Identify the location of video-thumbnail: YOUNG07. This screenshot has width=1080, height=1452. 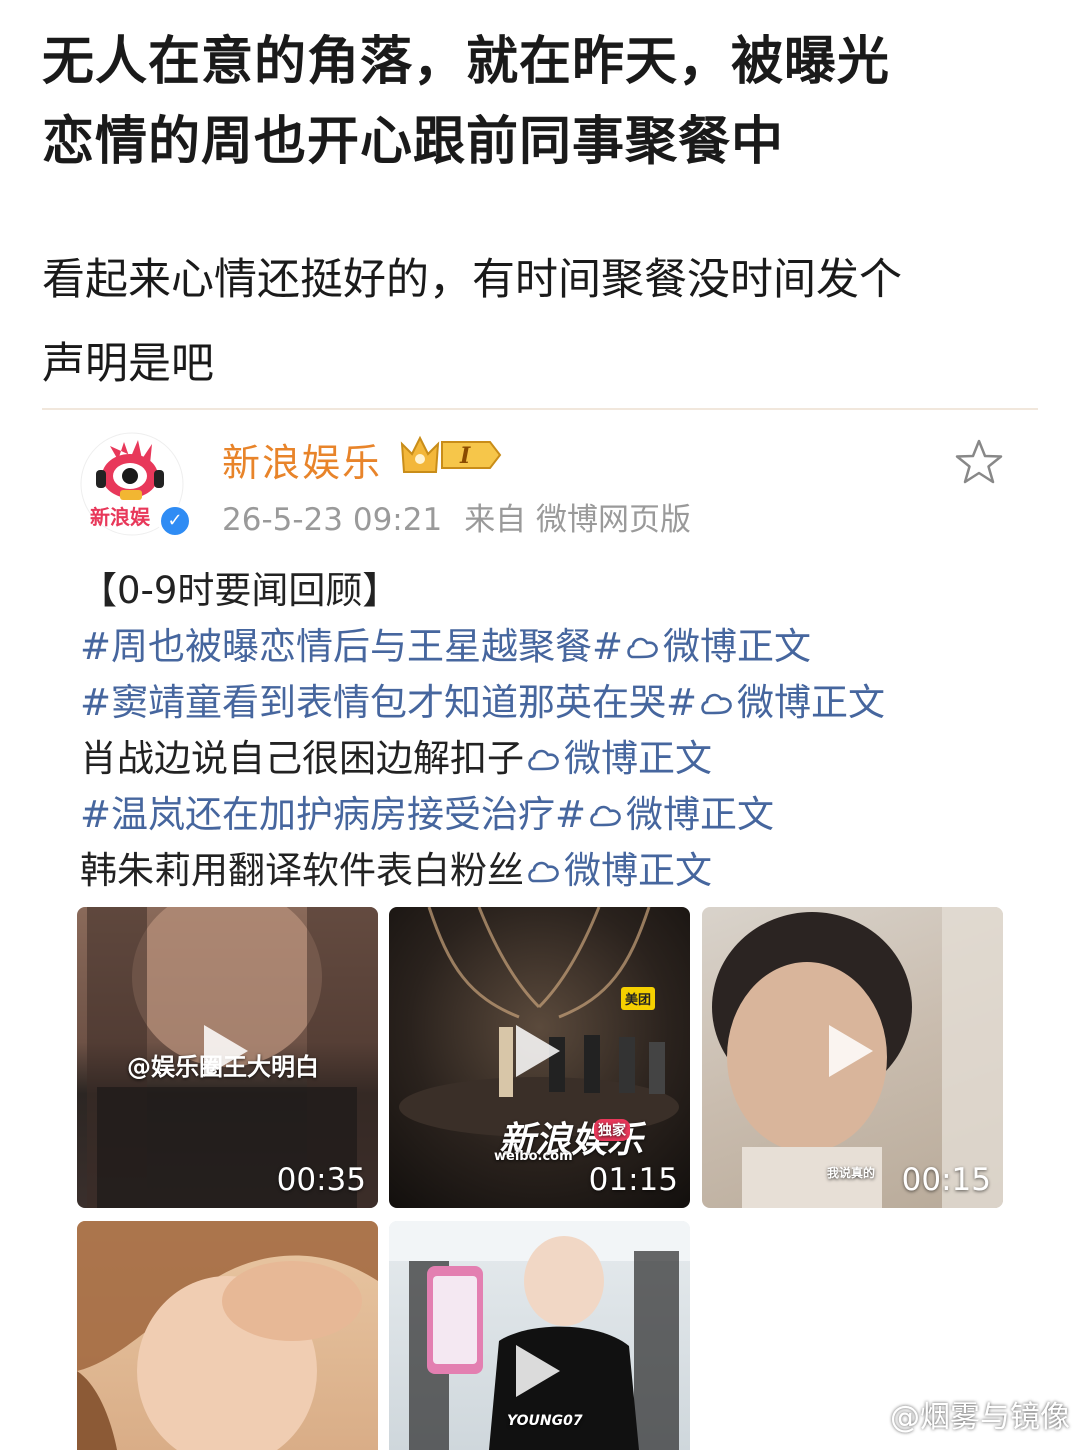
(539, 1335).